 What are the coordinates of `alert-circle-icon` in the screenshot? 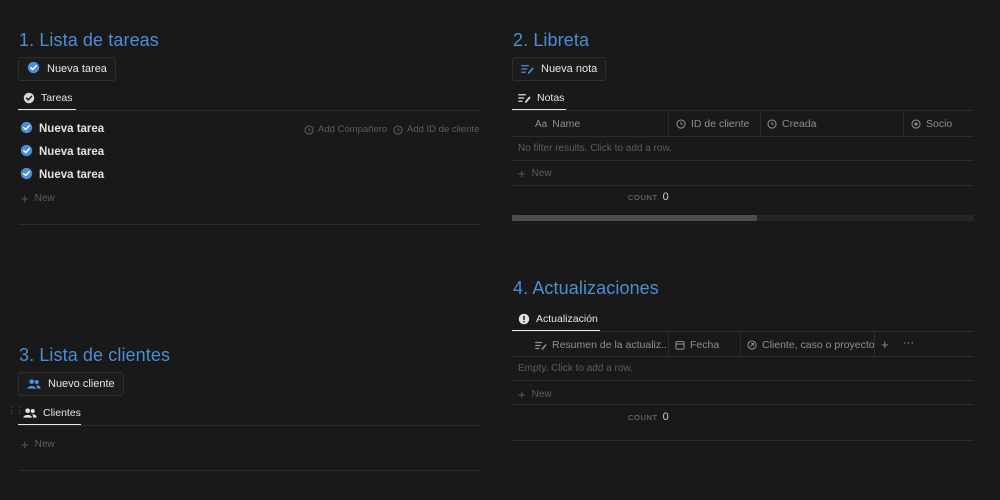 It's located at (524, 319).